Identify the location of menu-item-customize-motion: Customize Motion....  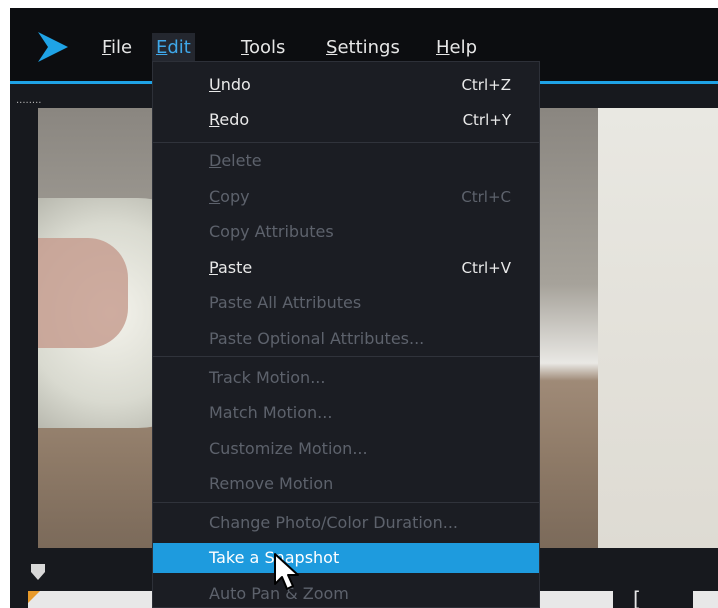
(288, 448).